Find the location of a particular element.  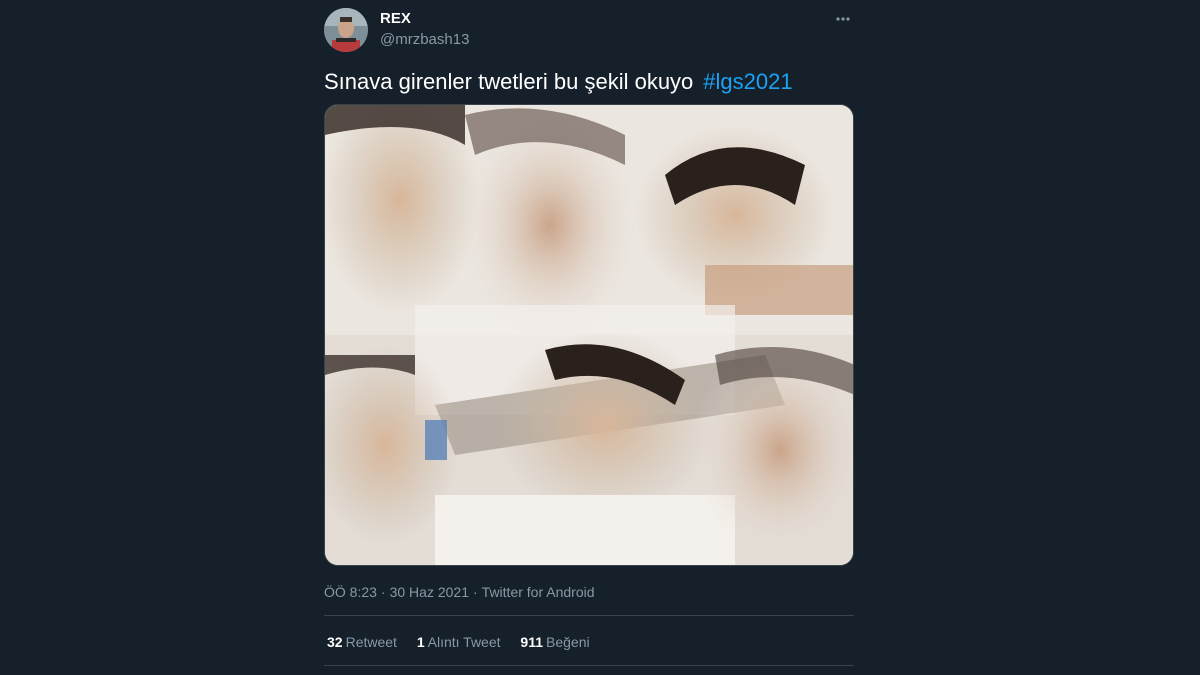

retweets-count: 32 is located at coordinates (335, 642).